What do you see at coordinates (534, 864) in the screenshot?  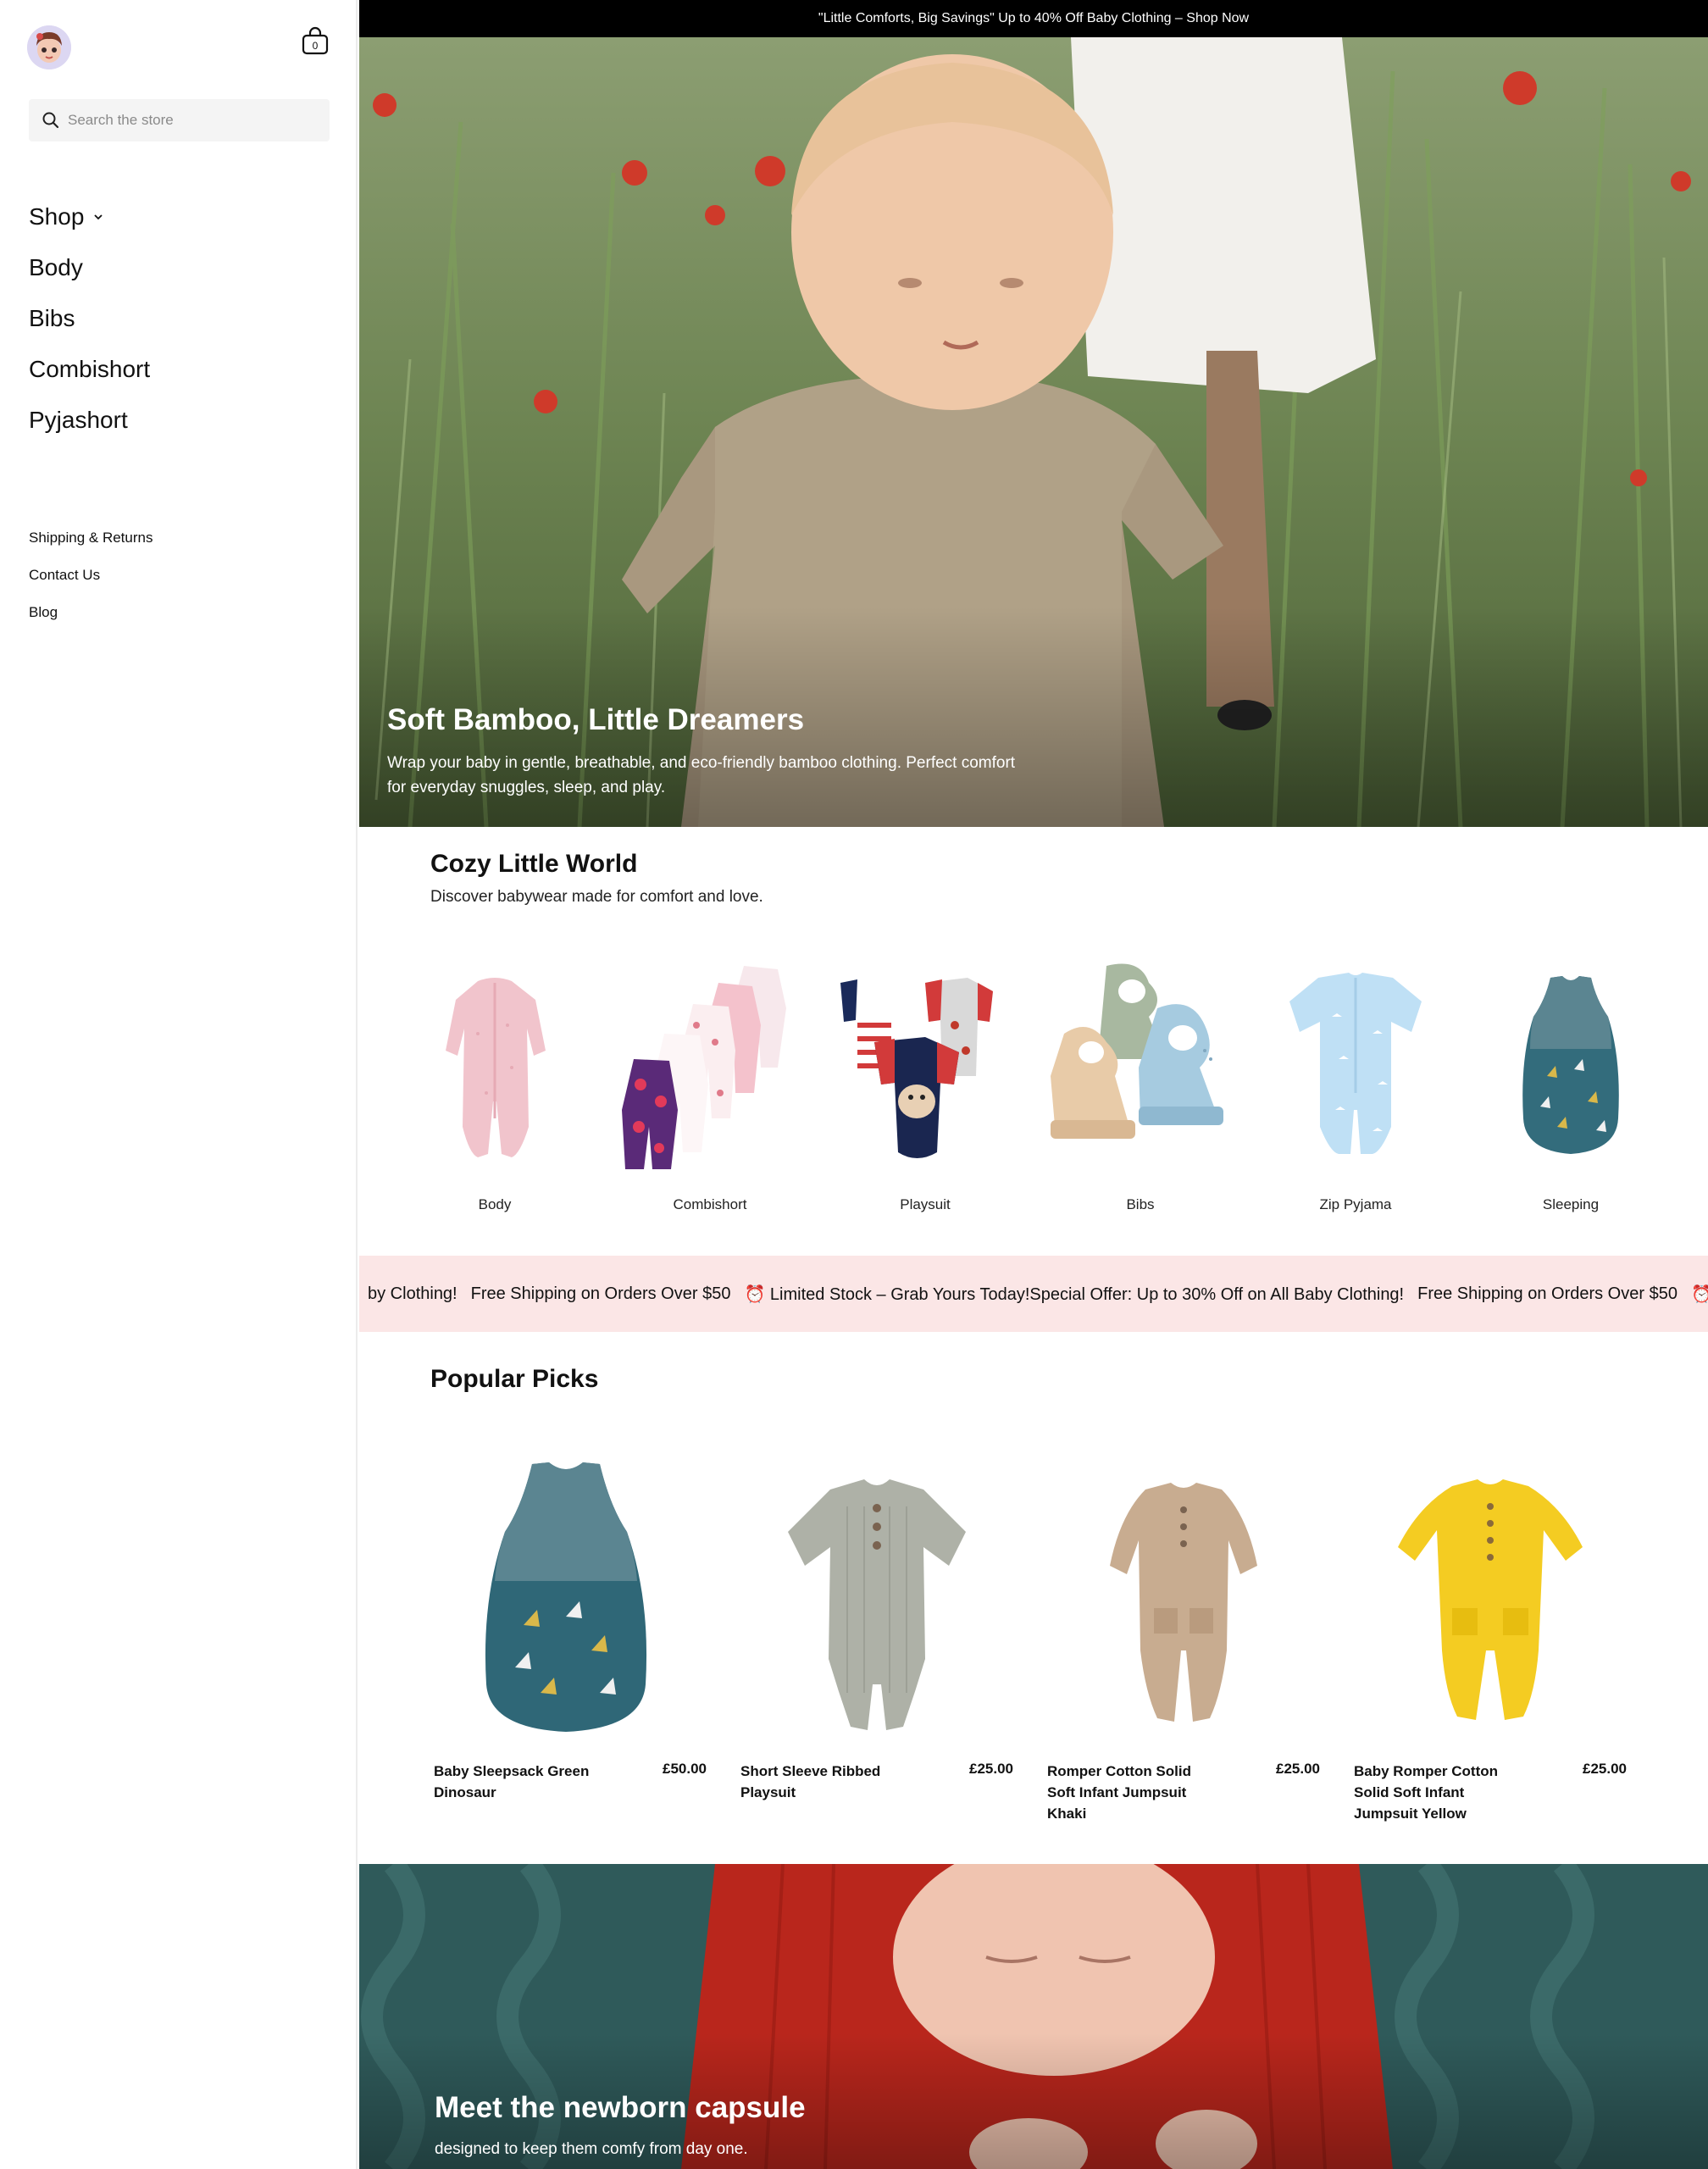 I see `collections-title: Cozy Little World` at bounding box center [534, 864].